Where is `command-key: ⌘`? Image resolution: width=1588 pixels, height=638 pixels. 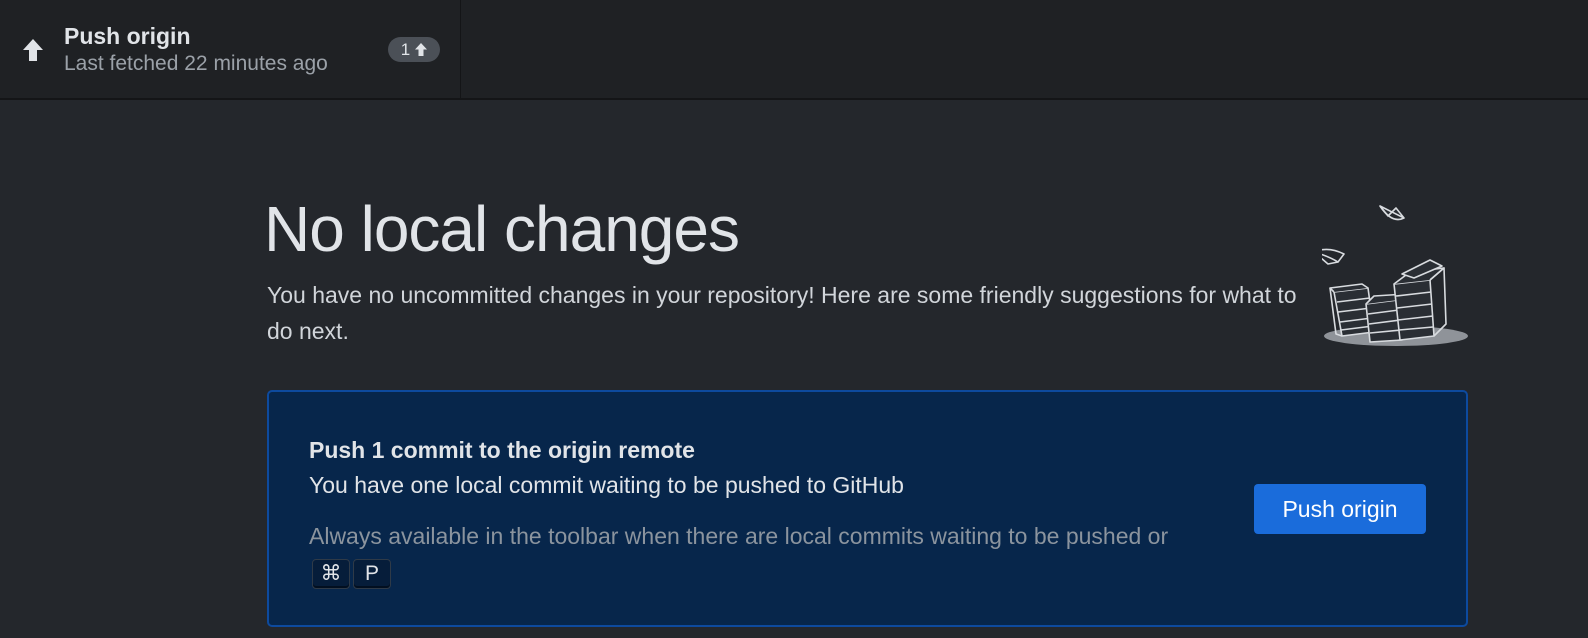 command-key: ⌘ is located at coordinates (331, 573).